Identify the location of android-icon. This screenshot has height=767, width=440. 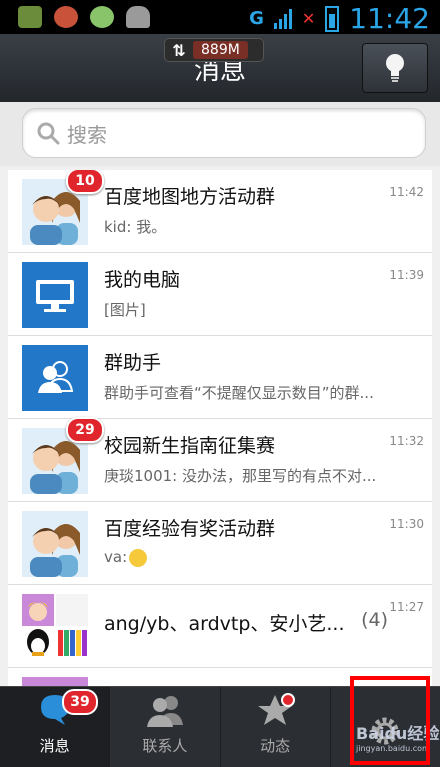
(138, 17).